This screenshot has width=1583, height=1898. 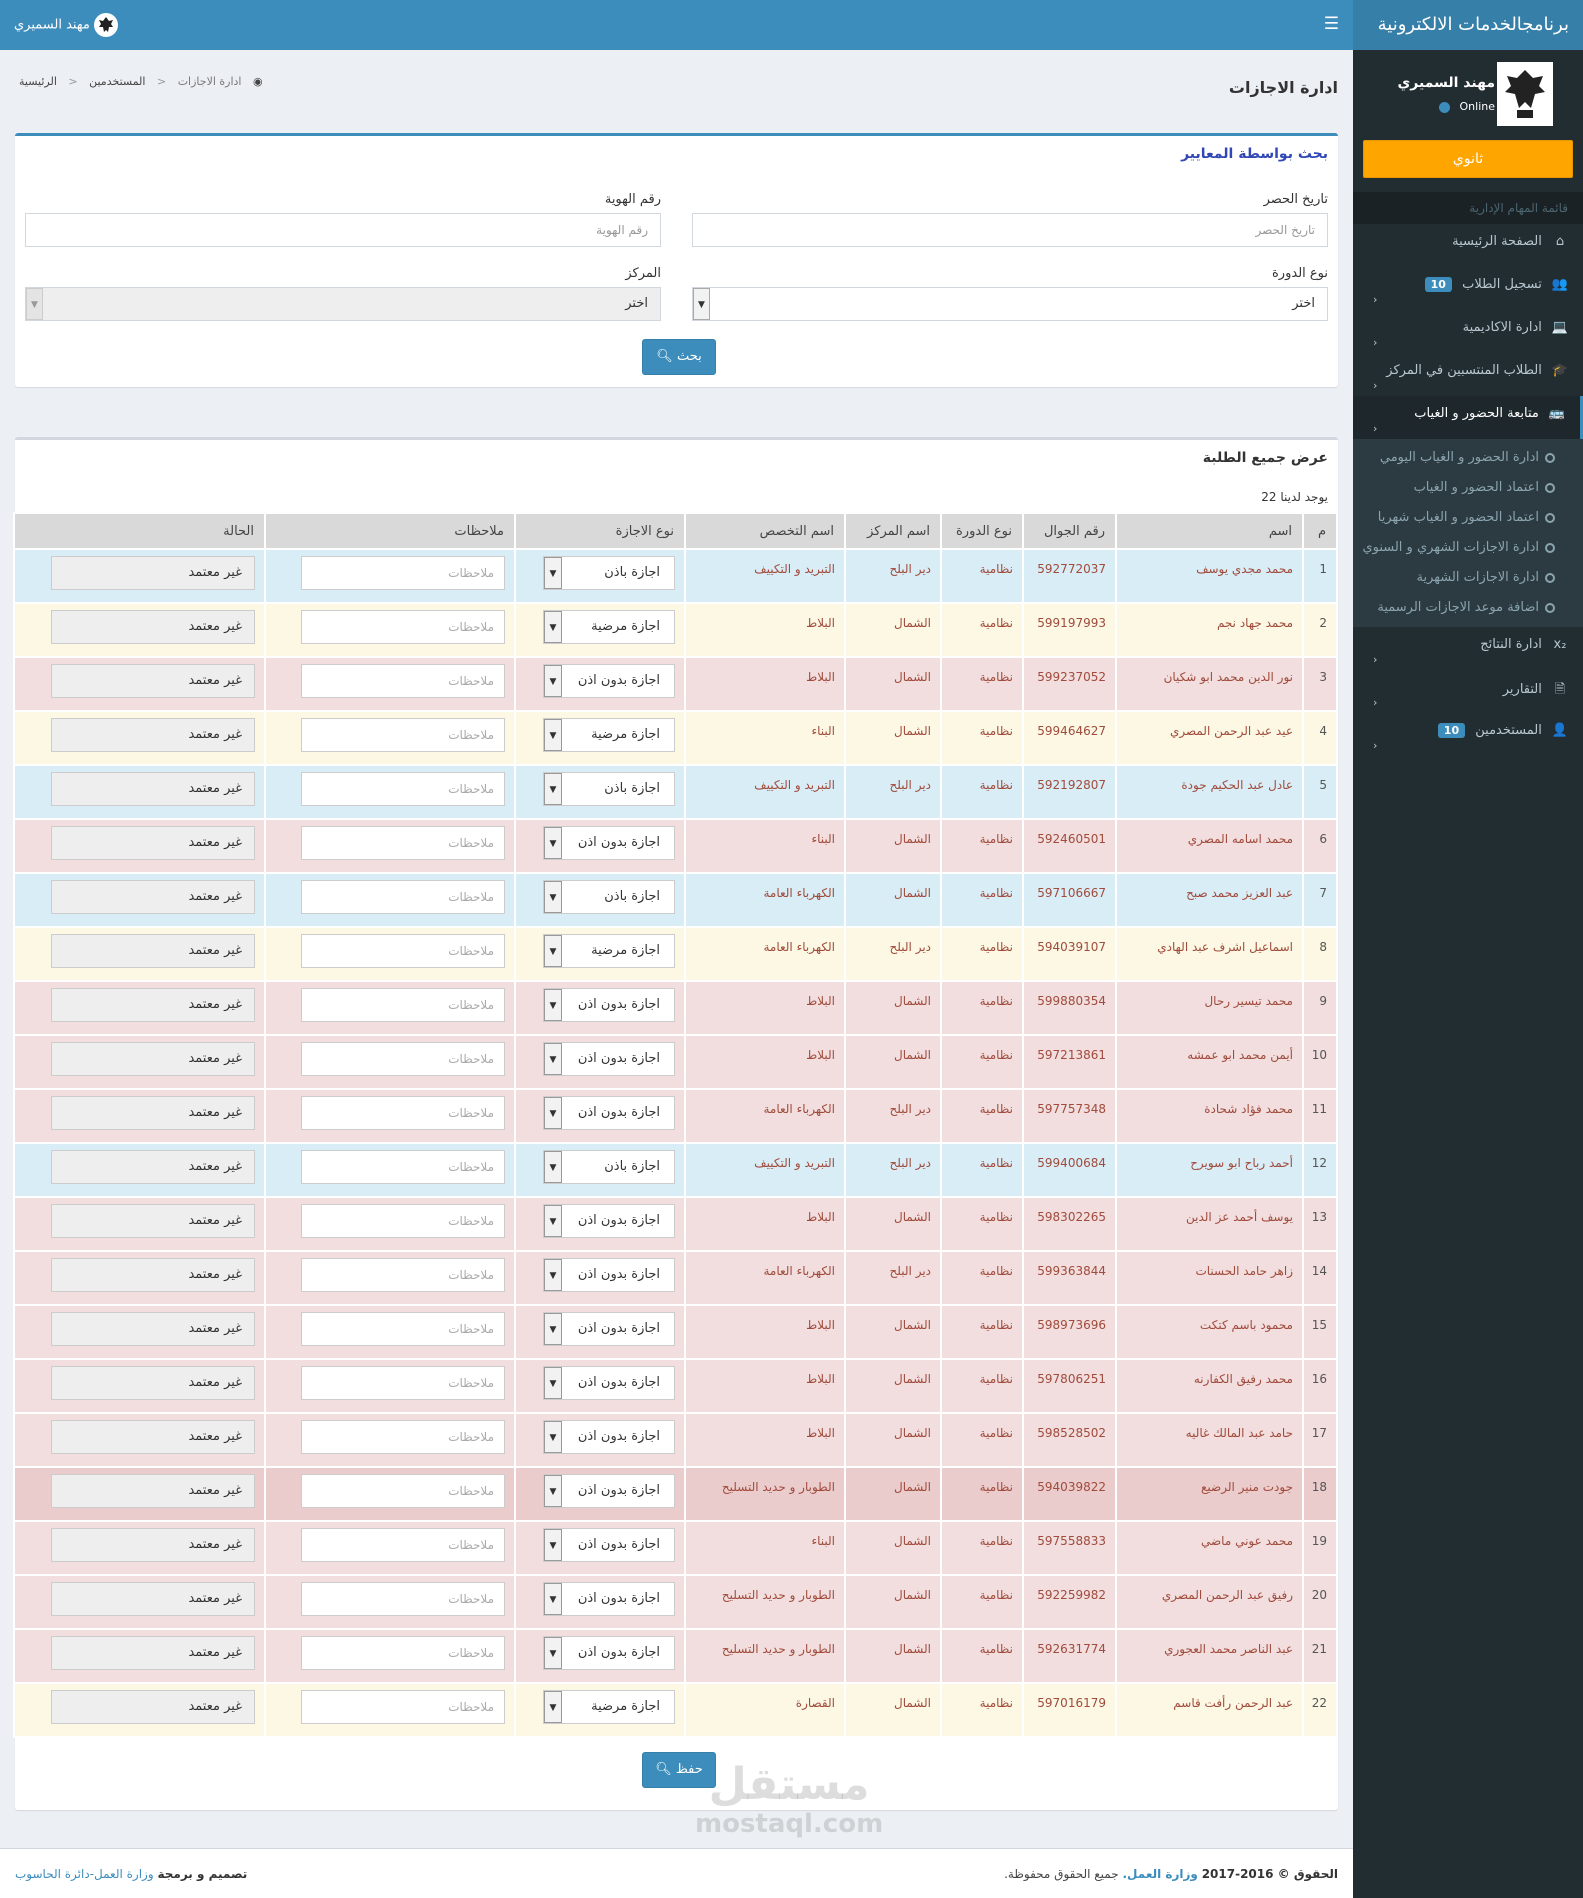 What do you see at coordinates (84, 1874) in the screenshot?
I see `footer-credit-link: وزارة العمل-دائرة الحاسوب` at bounding box center [84, 1874].